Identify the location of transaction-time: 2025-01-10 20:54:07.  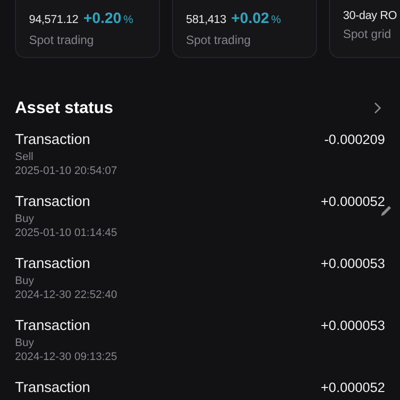
(66, 171).